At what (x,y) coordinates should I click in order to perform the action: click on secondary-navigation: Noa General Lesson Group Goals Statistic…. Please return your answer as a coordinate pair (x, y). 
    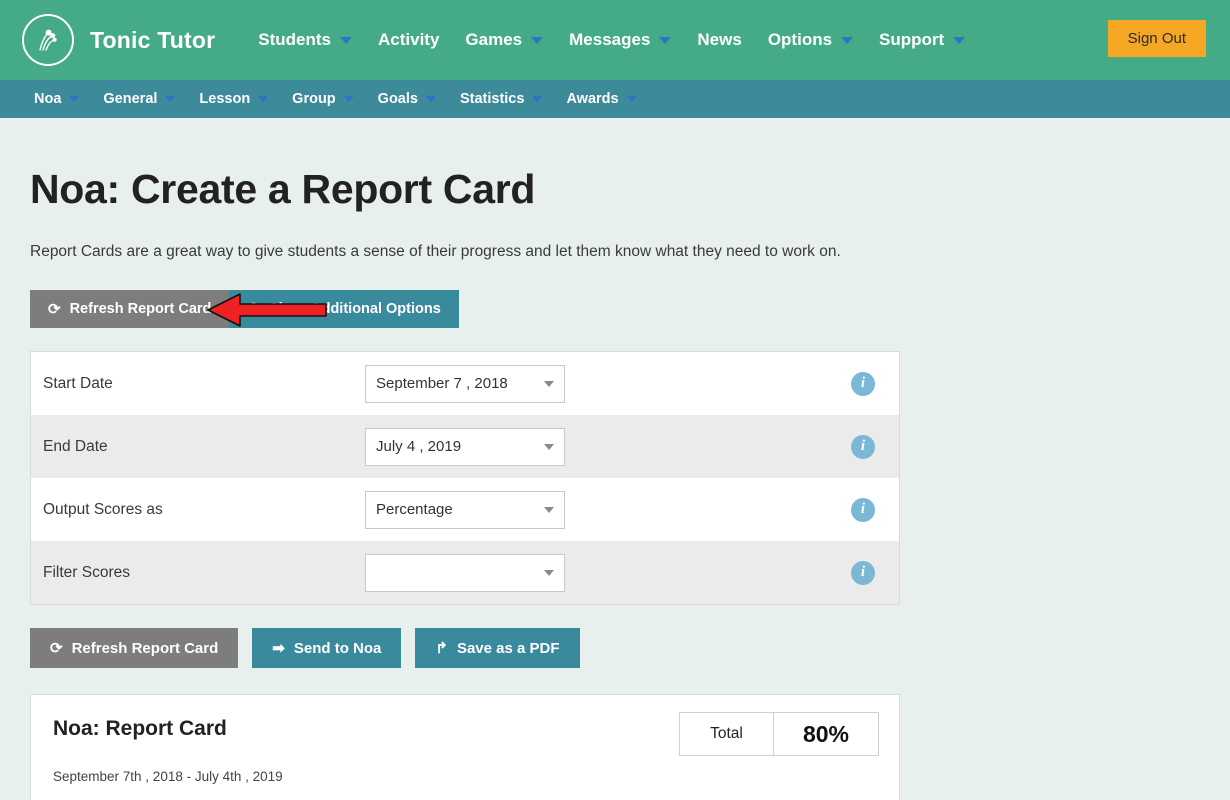
    Looking at the image, I should click on (615, 99).